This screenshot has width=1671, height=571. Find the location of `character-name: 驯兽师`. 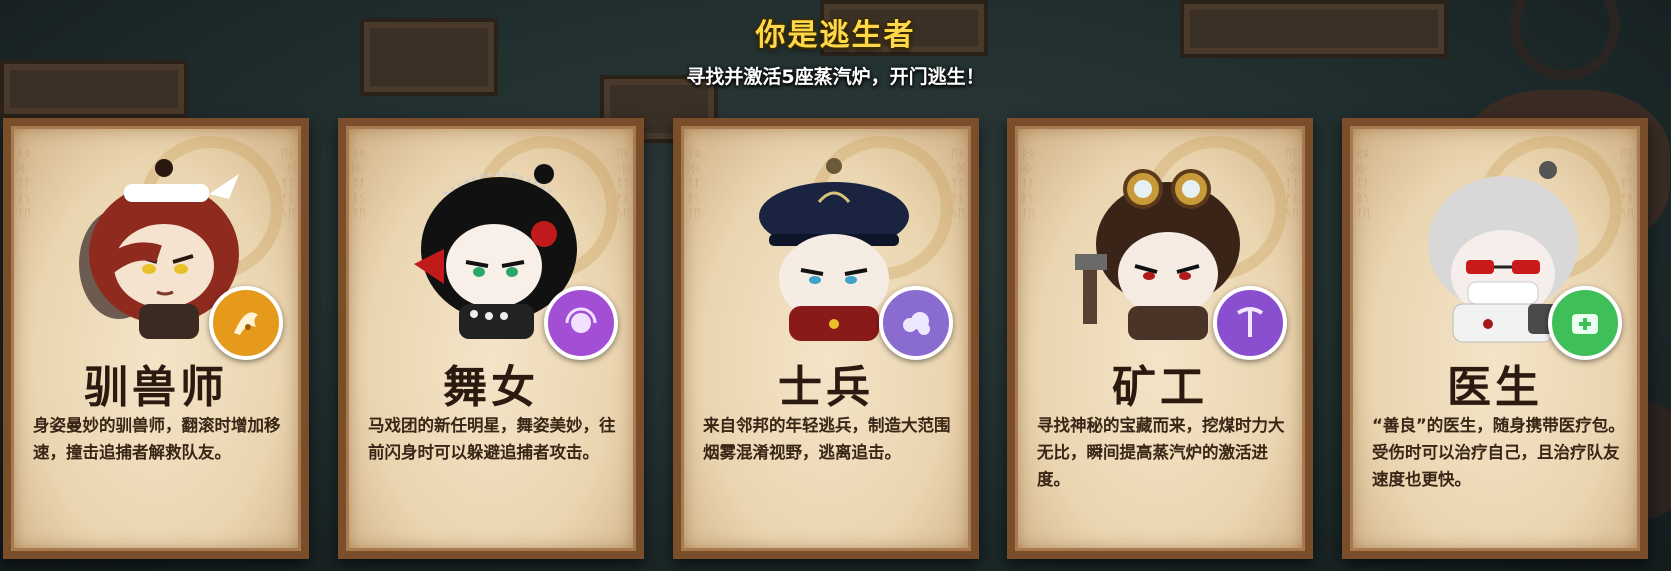

character-name: 驯兽师 is located at coordinates (156, 387).